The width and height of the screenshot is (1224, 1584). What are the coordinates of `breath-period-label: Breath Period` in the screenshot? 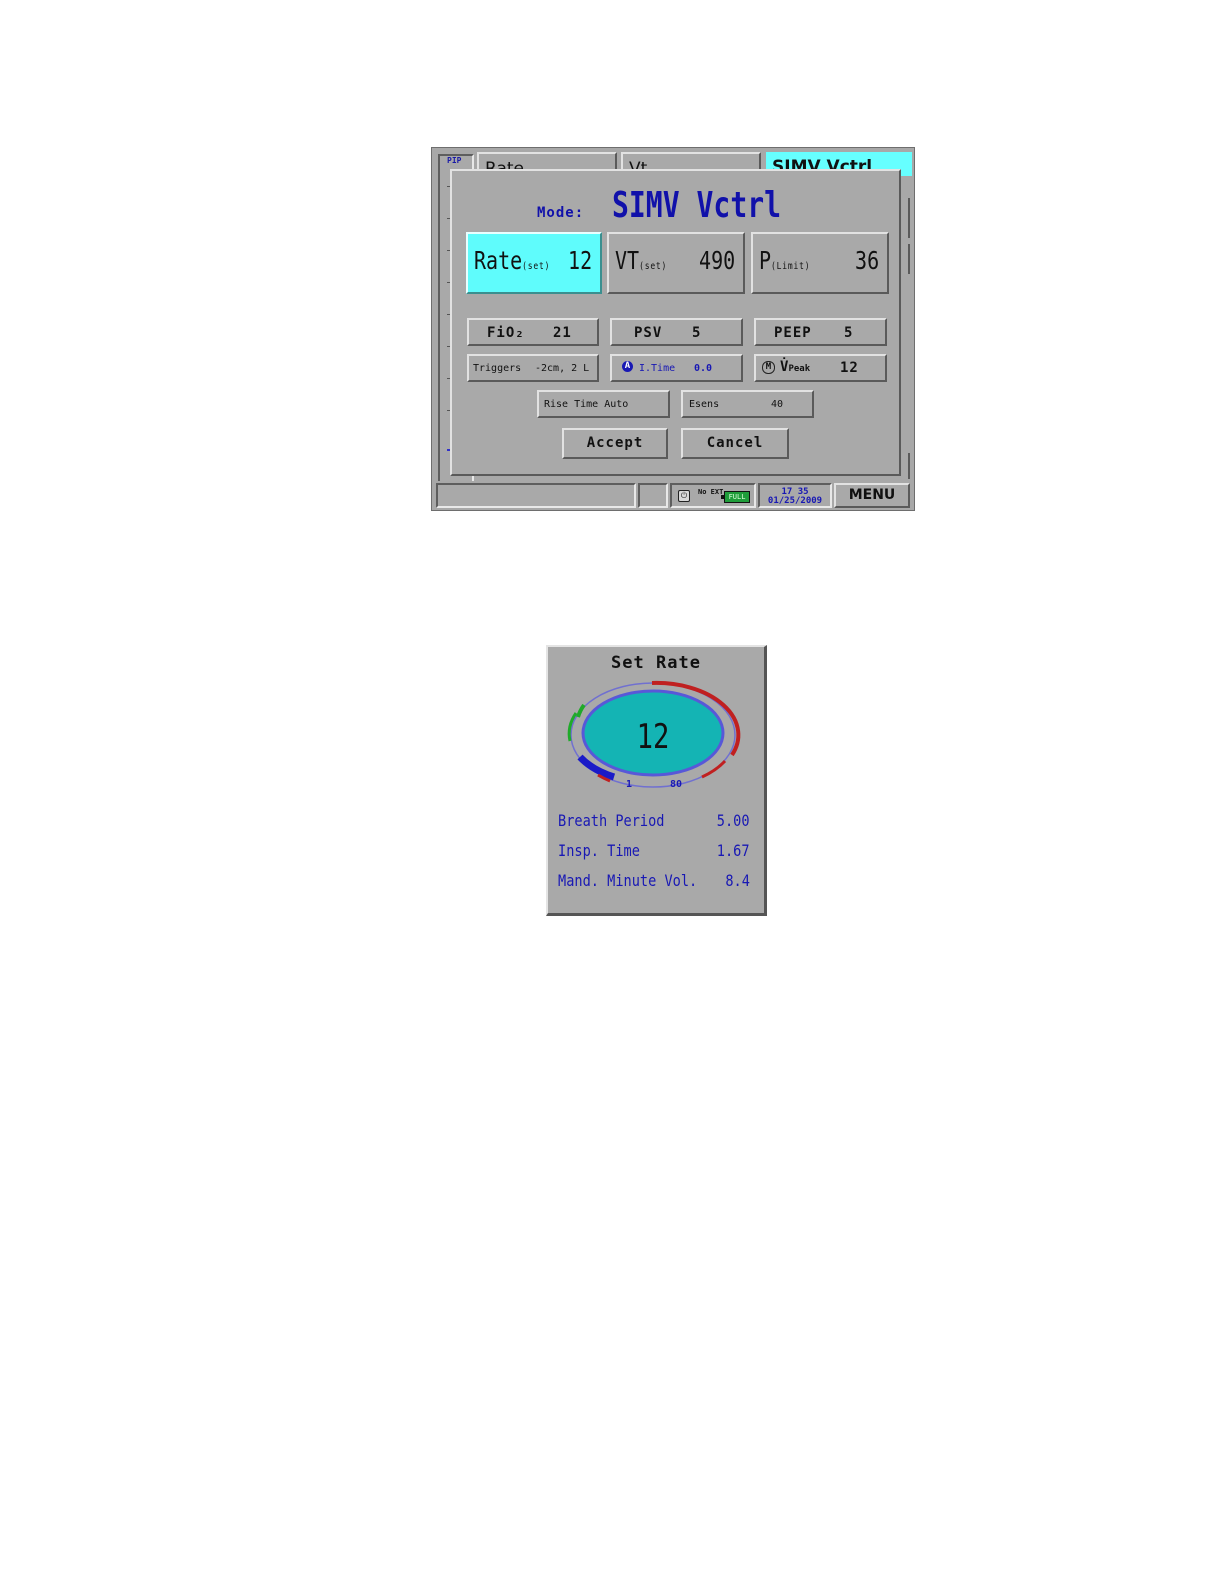 It's located at (611, 820).